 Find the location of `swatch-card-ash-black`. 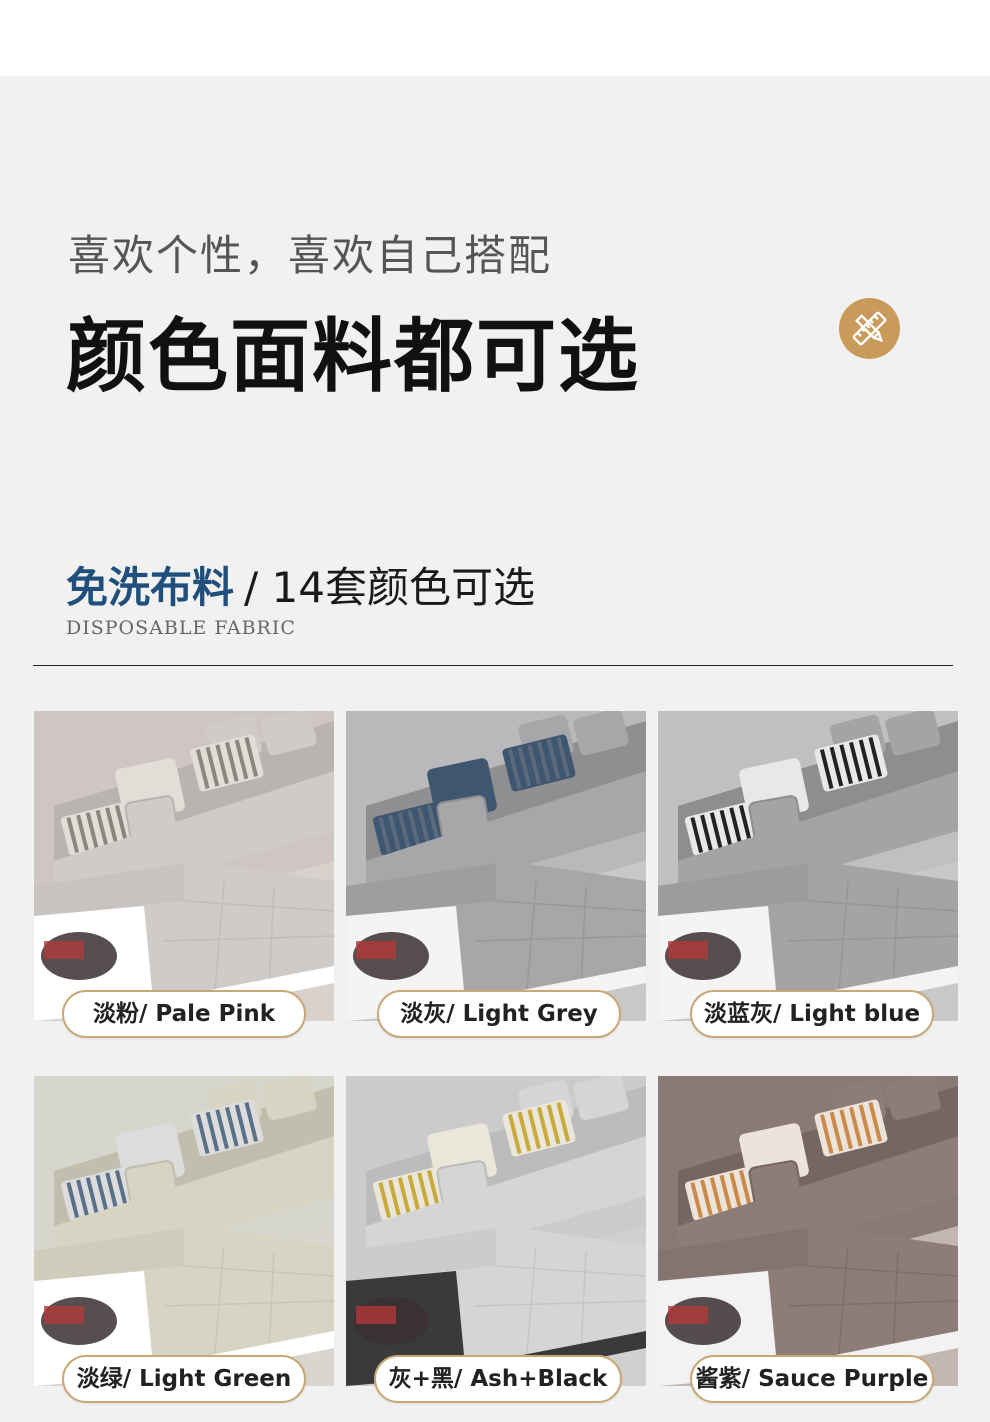

swatch-card-ash-black is located at coordinates (496, 1231).